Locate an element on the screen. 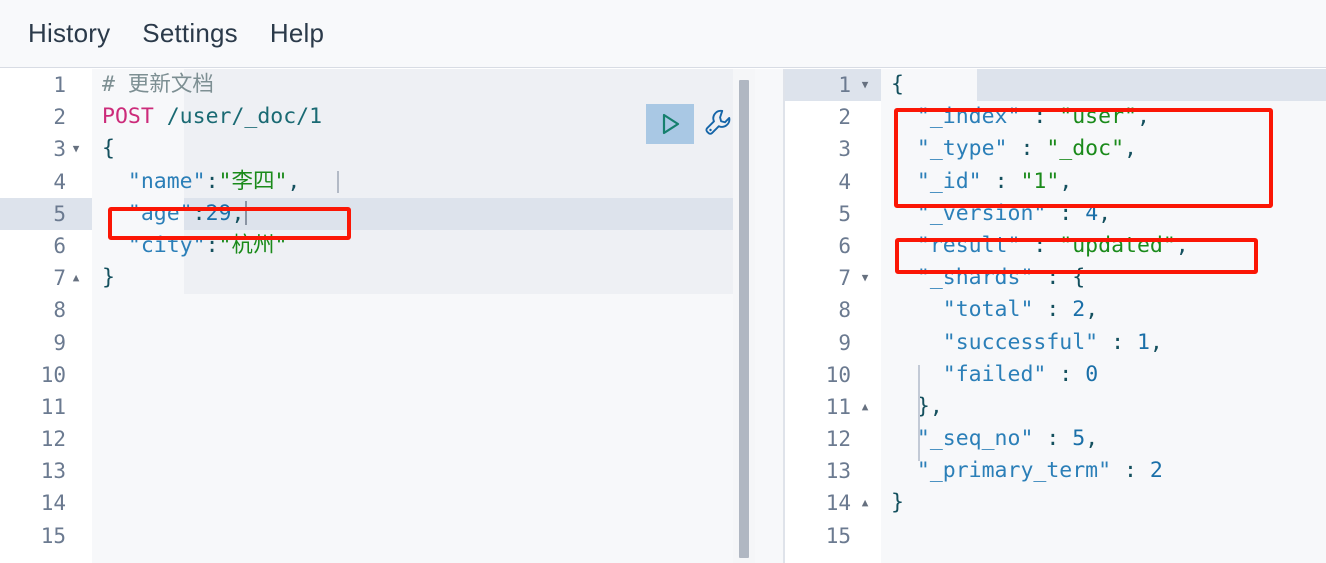 This screenshot has height=563, width=1326. response-line-7: "_shards" : { is located at coordinates (1103, 278).